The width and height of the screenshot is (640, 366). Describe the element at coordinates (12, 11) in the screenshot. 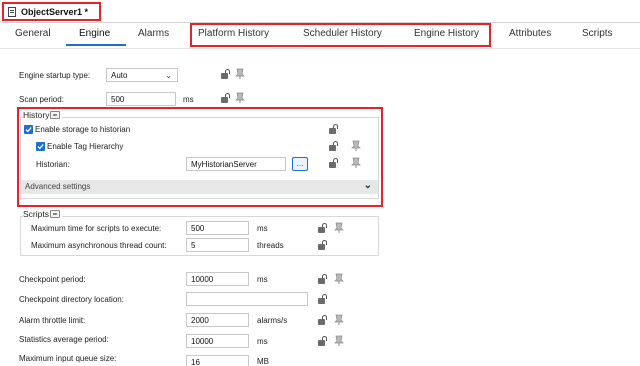

I see `document-icon` at that location.